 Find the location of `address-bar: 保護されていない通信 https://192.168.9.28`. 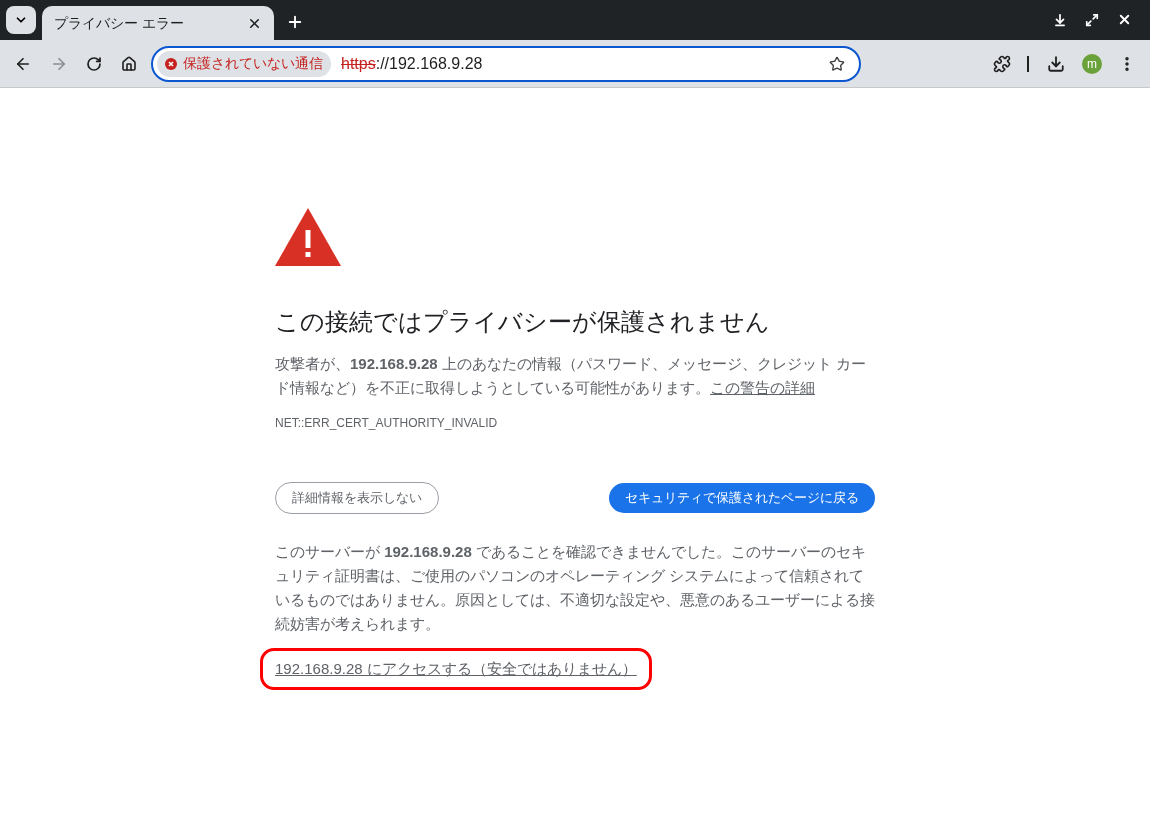

address-bar: 保護されていない通信 https://192.168.9.28 is located at coordinates (506, 63).